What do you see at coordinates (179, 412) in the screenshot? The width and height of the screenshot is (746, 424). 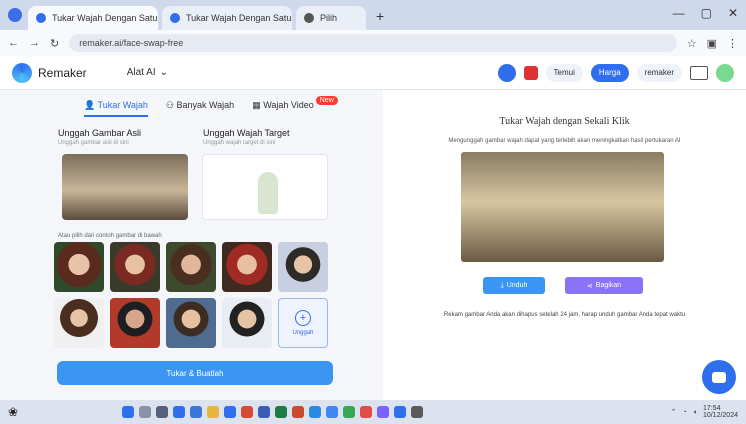 I see `chat-app-icon` at bounding box center [179, 412].